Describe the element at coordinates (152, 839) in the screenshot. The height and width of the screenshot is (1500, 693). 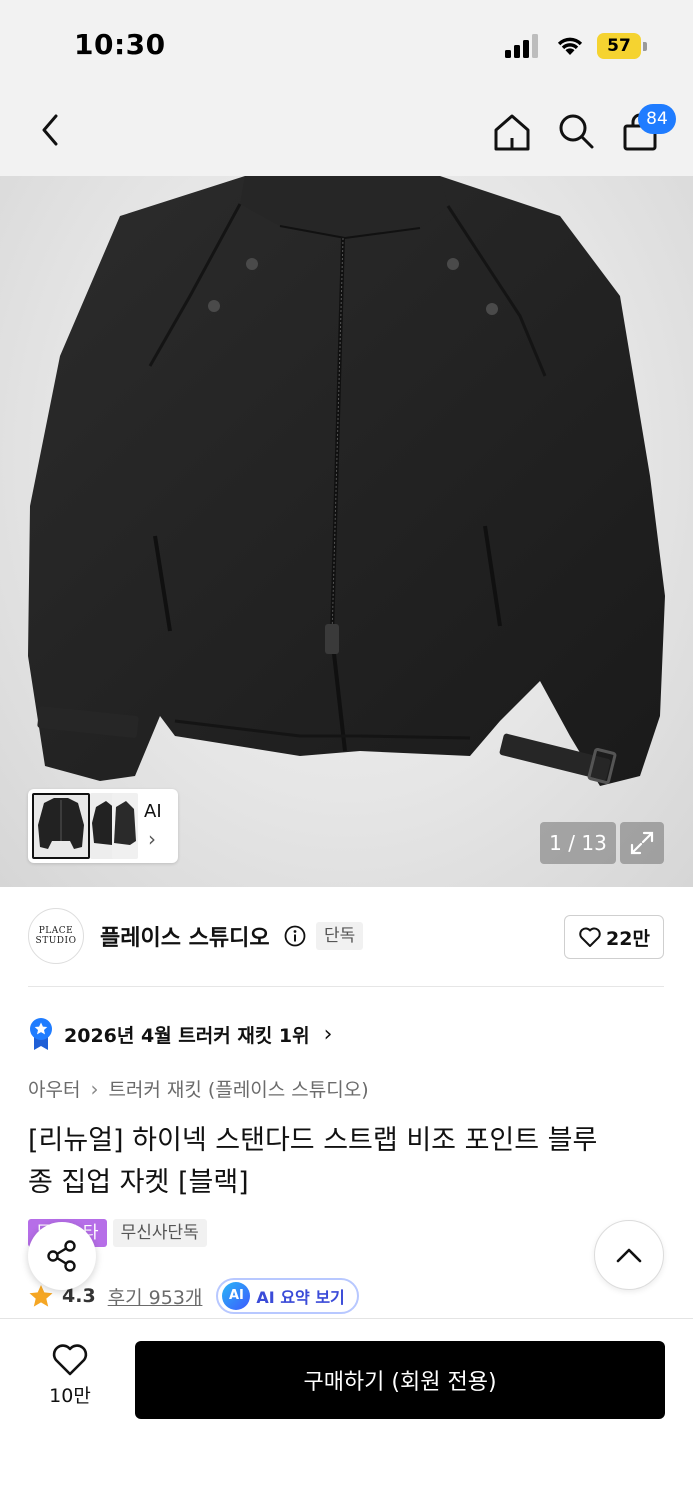
I see `thumbnail-chevron-icon: ›` at that location.